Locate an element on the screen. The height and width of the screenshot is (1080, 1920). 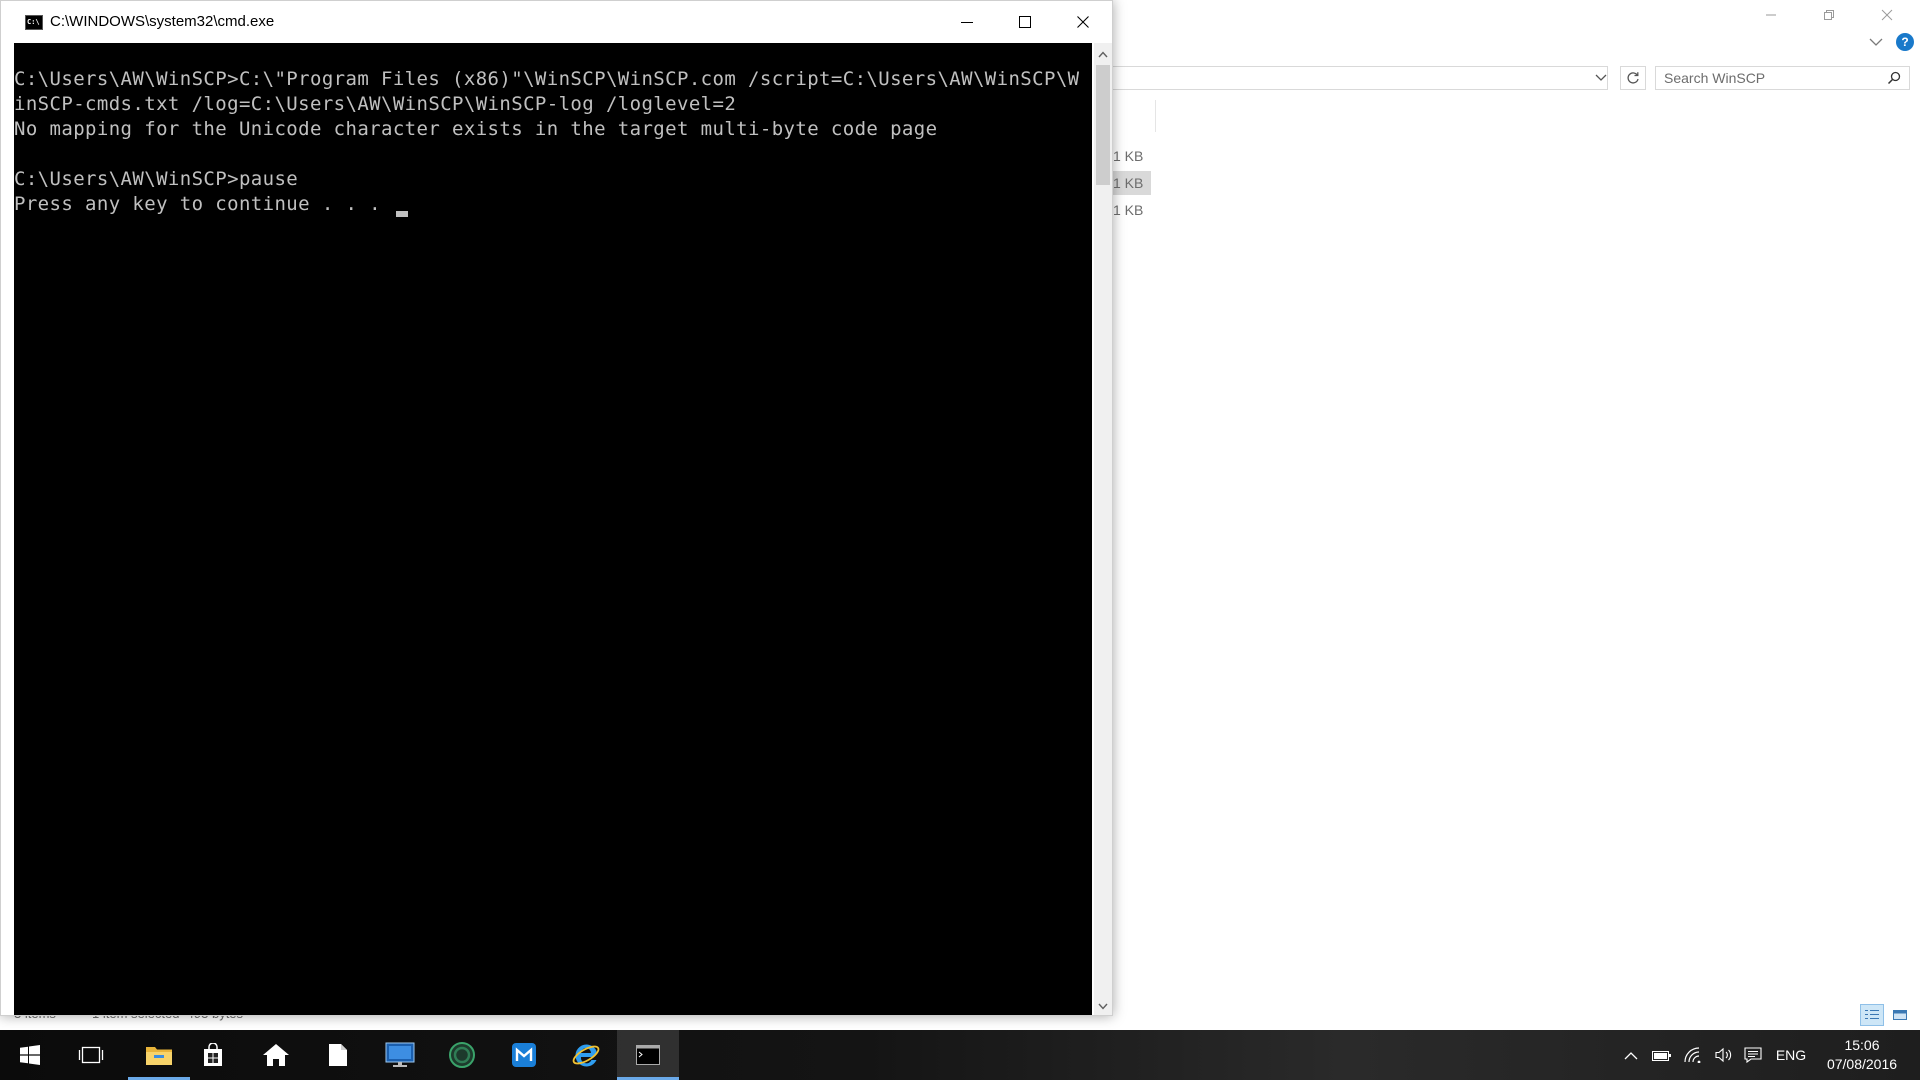
taskbar-monitor-app is located at coordinates (400, 1055).